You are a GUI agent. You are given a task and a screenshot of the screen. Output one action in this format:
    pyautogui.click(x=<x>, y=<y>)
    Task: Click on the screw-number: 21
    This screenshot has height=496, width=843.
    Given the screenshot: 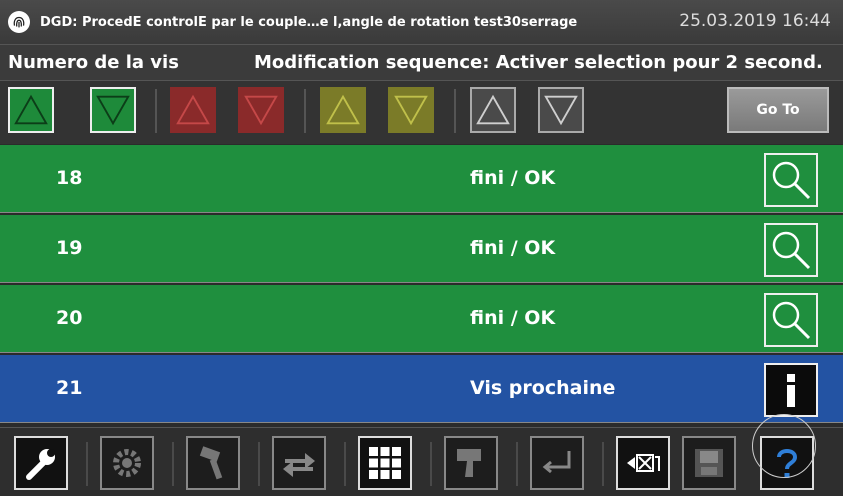 What is the action you would take?
    pyautogui.click(x=69, y=388)
    